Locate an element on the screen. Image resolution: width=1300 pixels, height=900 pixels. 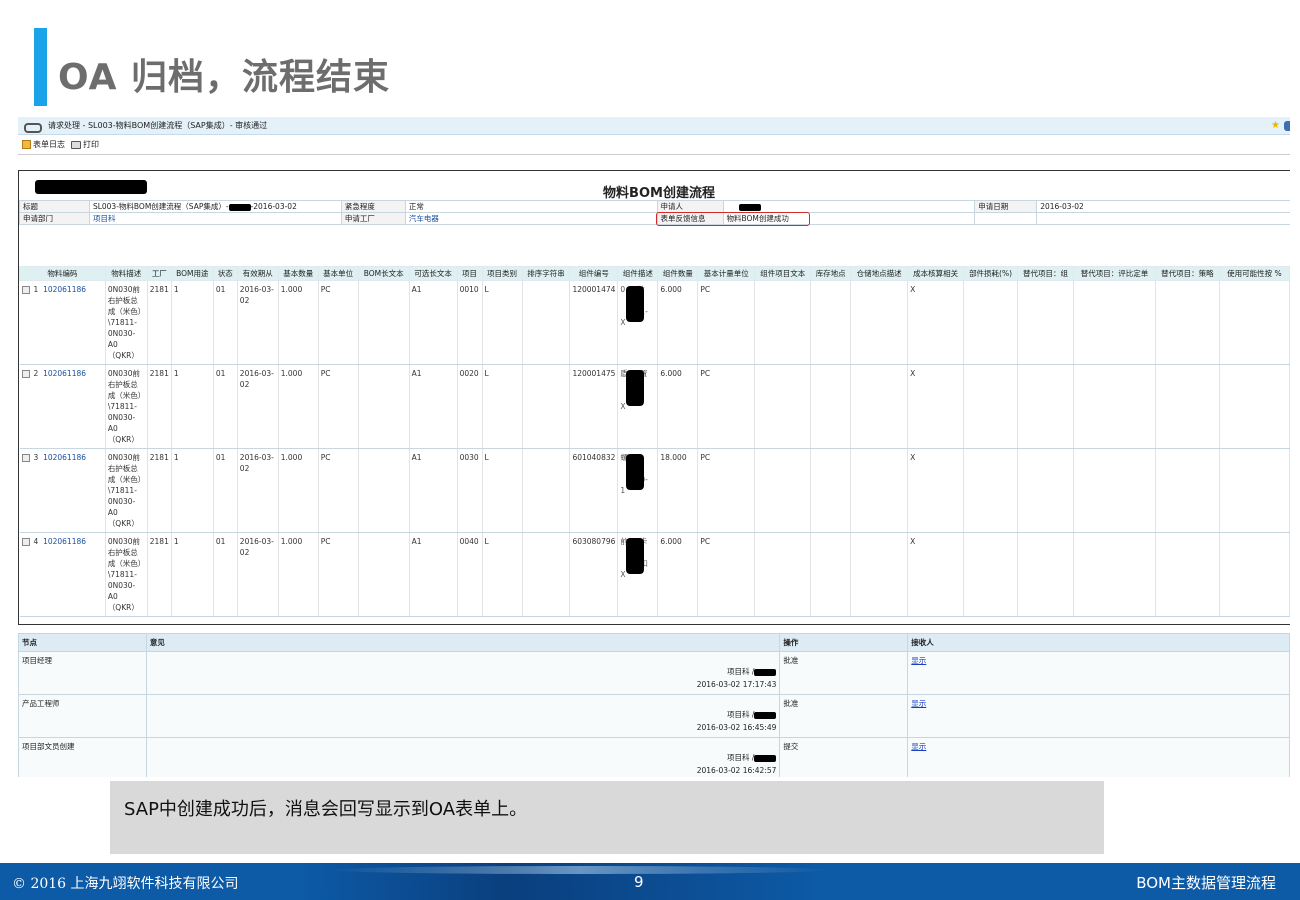
comp-qty-cell: 18.000 is located at coordinates (678, 490).